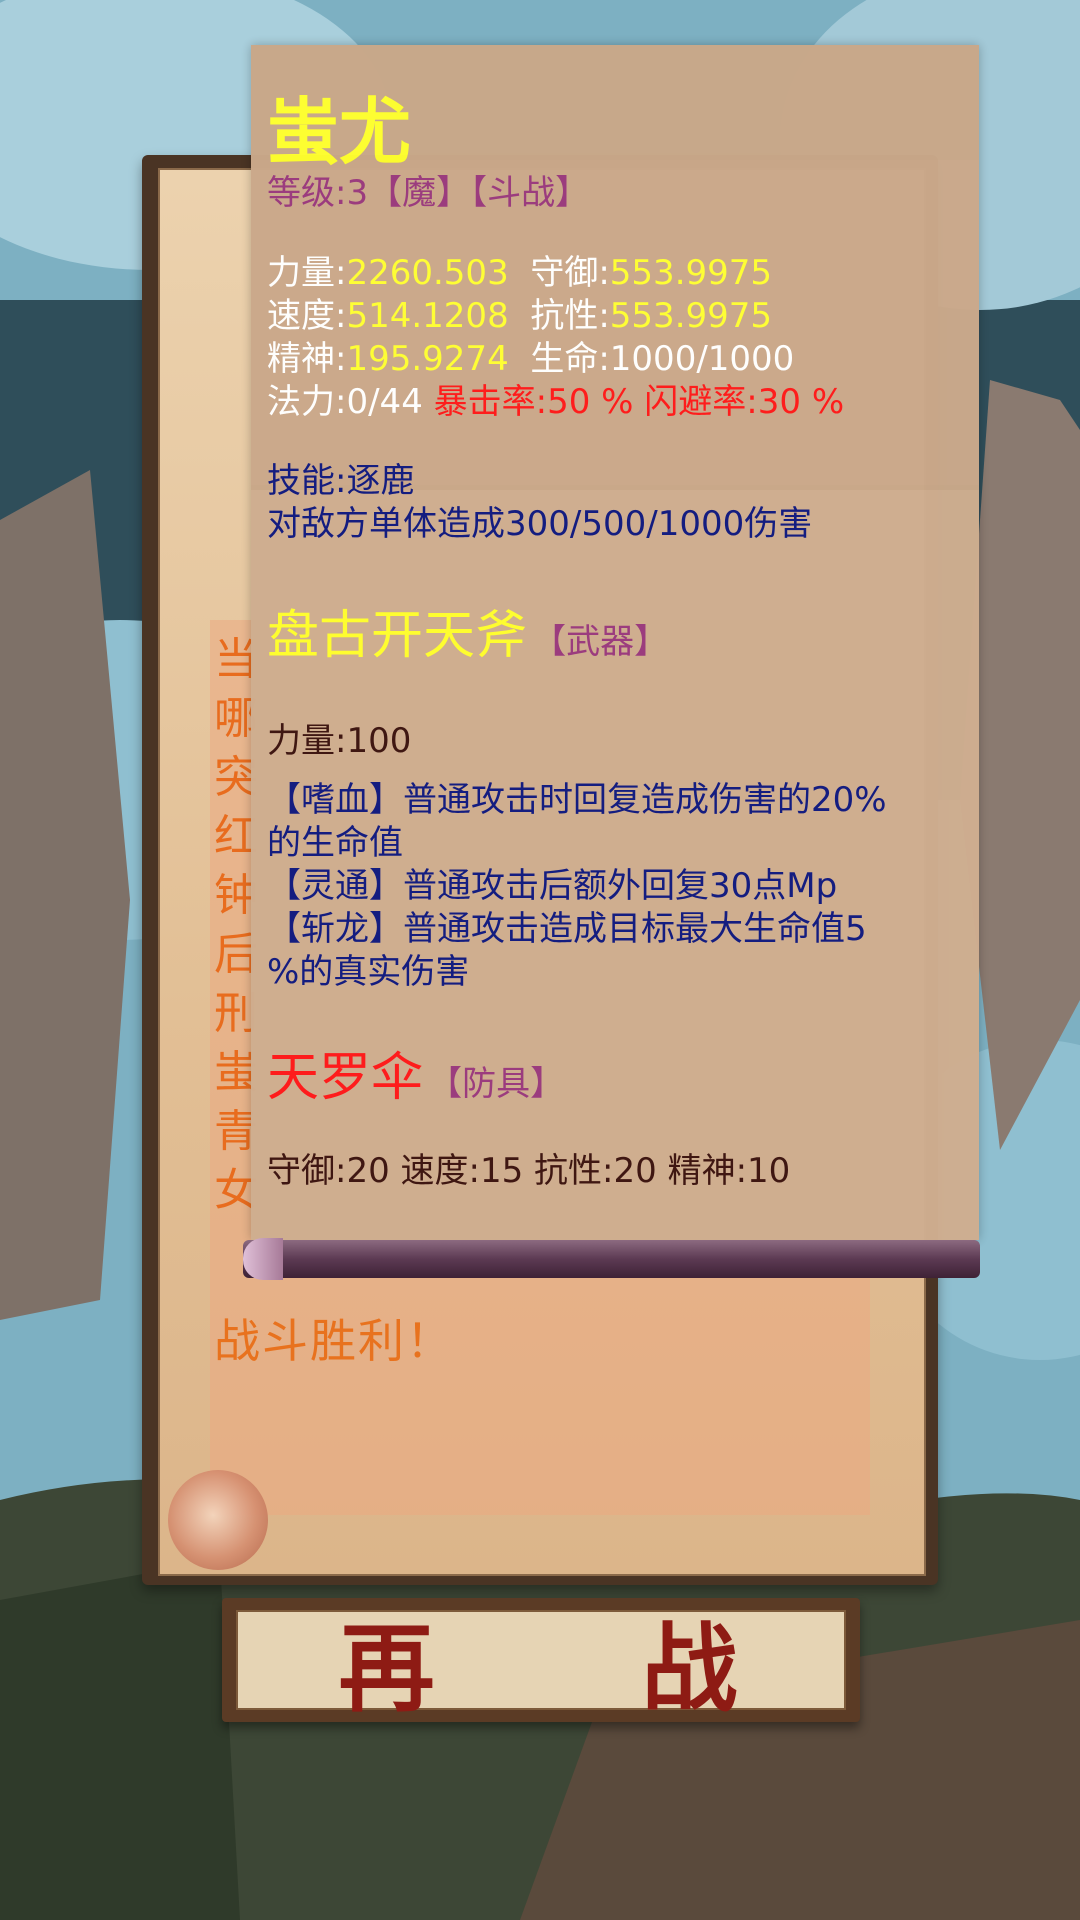 The height and width of the screenshot is (1920, 1080). What do you see at coordinates (339, 132) in the screenshot?
I see `character-name: 蚩尤` at bounding box center [339, 132].